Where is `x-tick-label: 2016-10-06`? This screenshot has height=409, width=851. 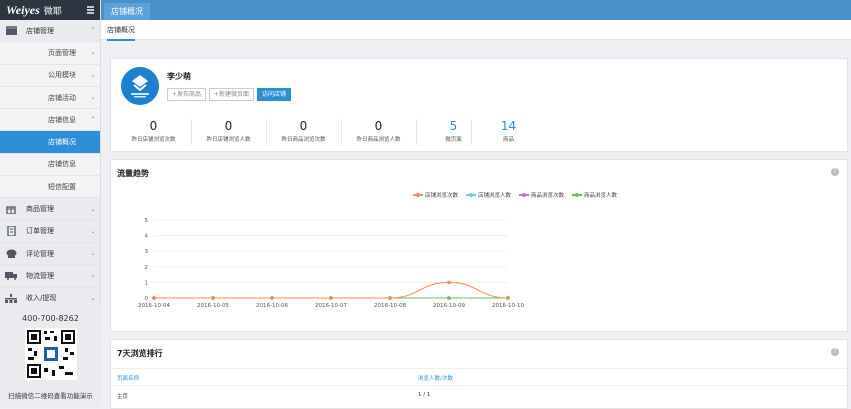
x-tick-label: 2016-10-06 is located at coordinates (272, 306).